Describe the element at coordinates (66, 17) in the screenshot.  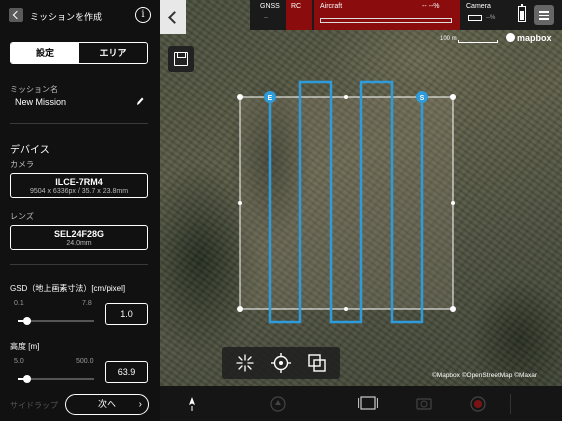
I see `page-title: ミッションを作成` at that location.